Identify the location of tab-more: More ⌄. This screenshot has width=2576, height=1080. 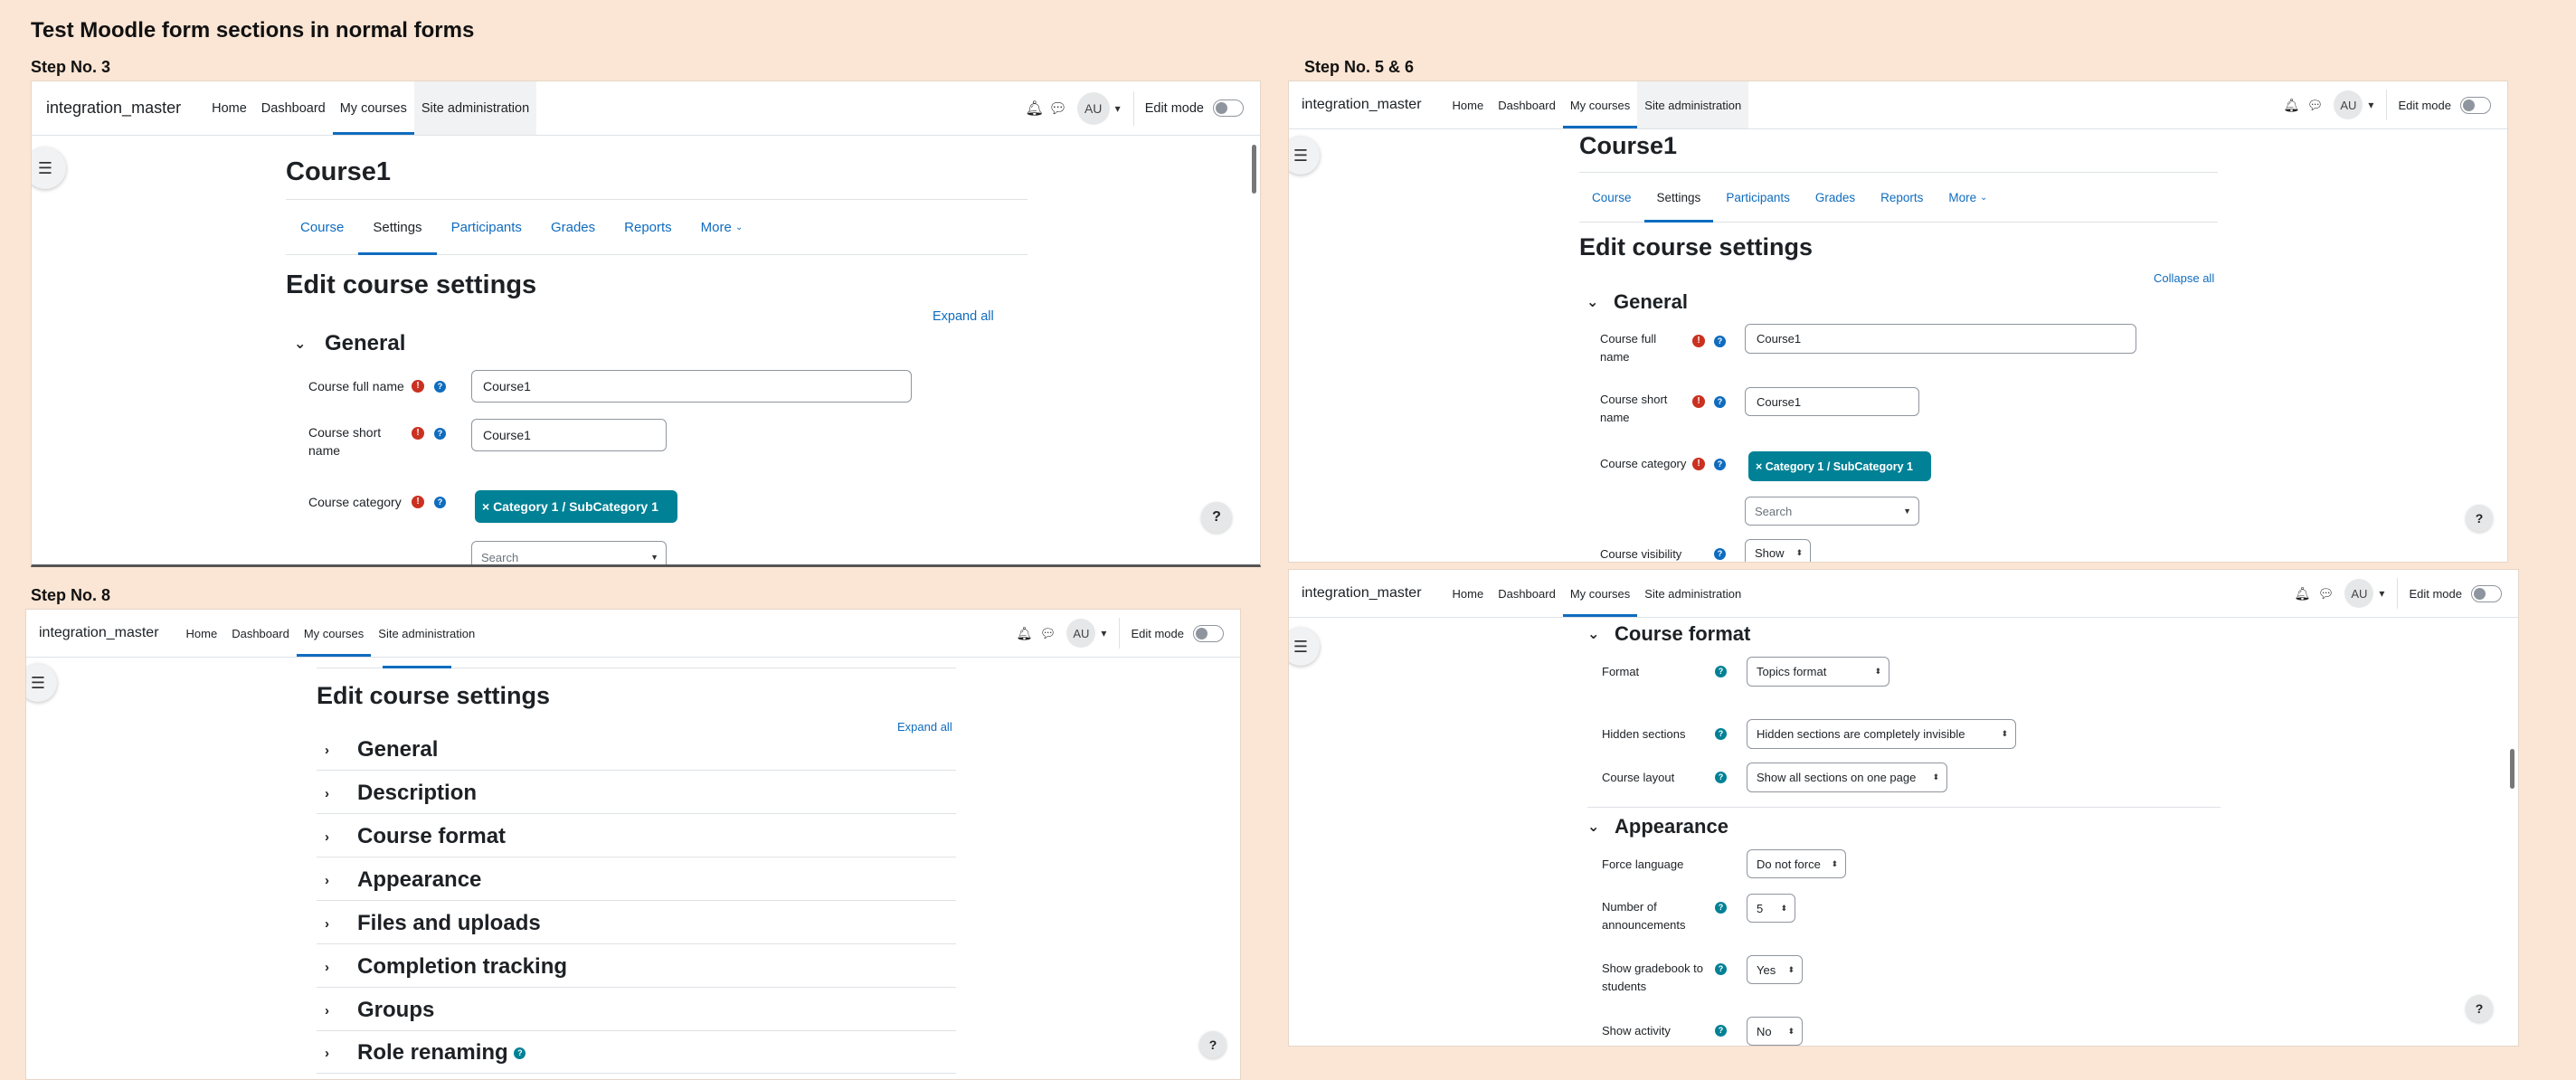
(722, 227).